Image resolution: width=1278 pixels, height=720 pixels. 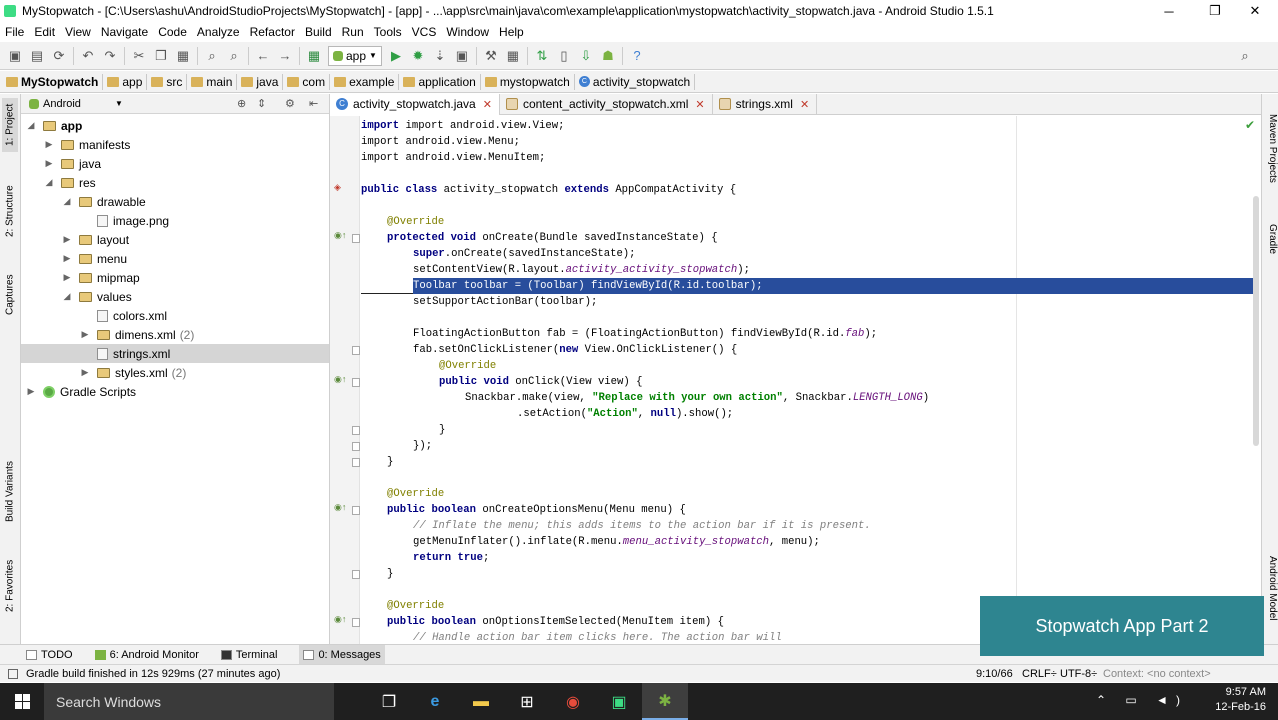 I want to click on locate-icon: ⊕, so click(x=241, y=103).